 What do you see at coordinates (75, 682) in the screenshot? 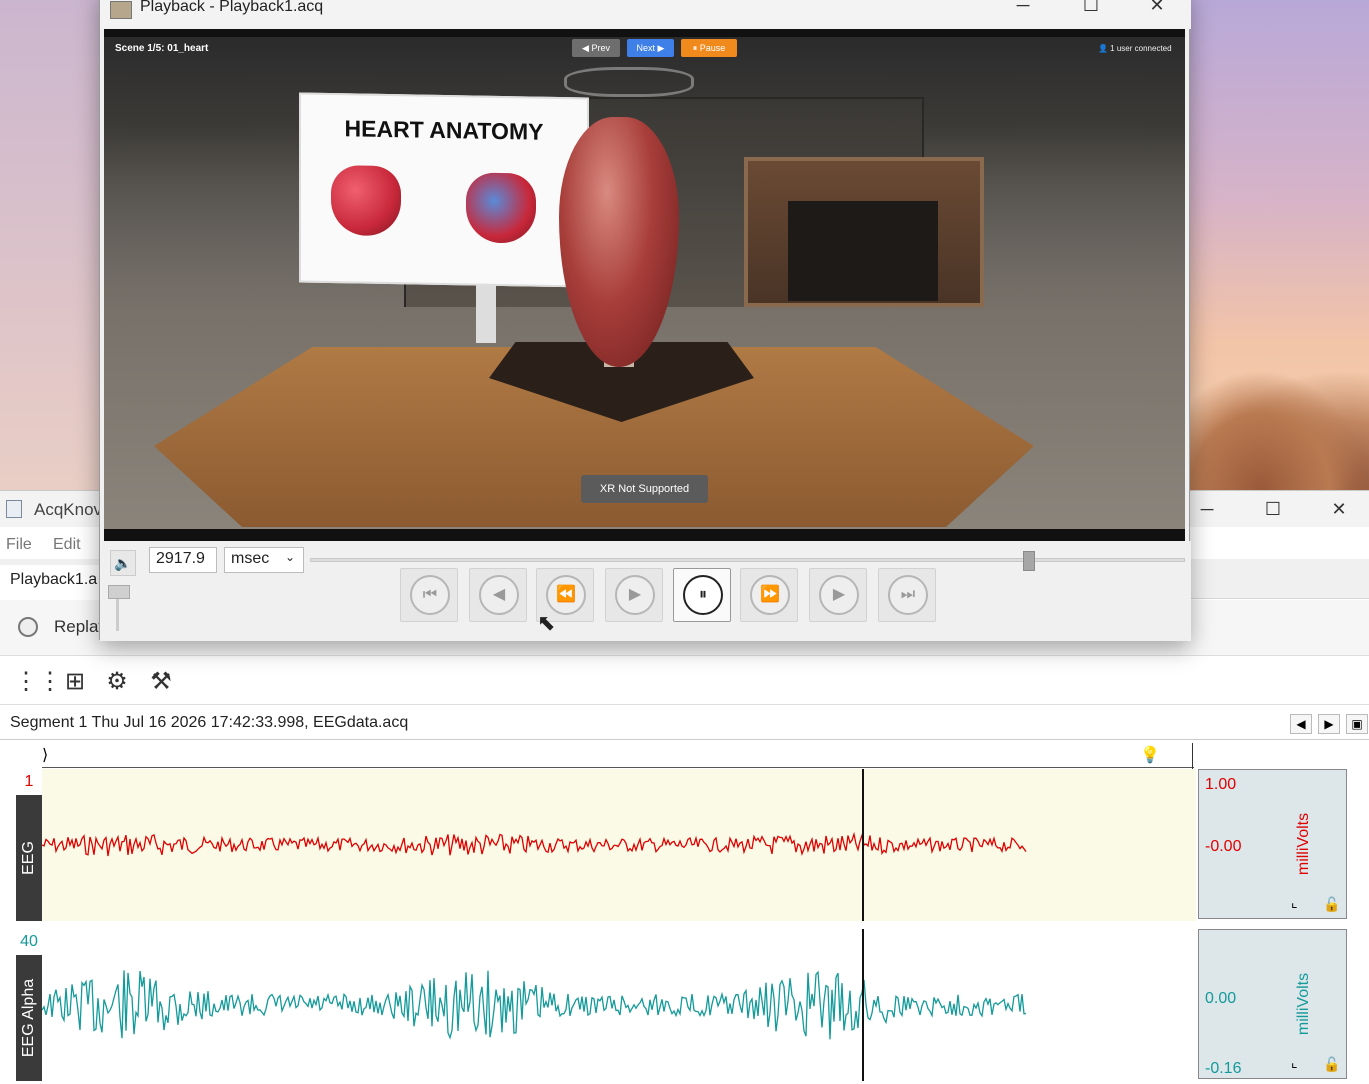
I see `selection-tool-icon: ⊞` at bounding box center [75, 682].